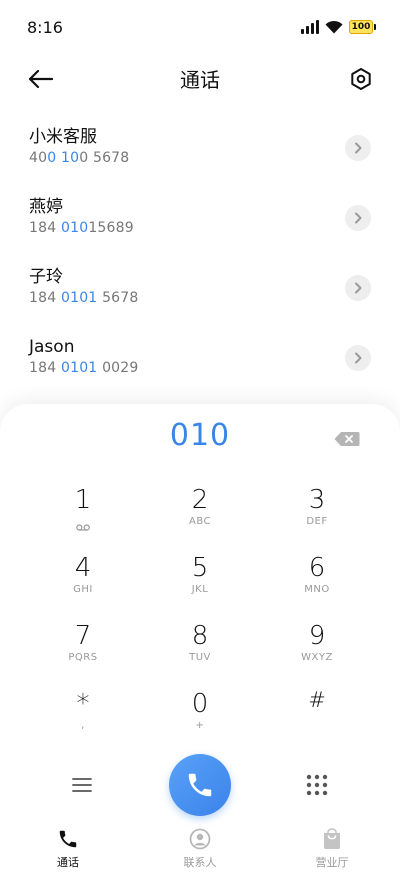 This screenshot has height=889, width=400. I want to click on status-time: 8:16, so click(45, 27).